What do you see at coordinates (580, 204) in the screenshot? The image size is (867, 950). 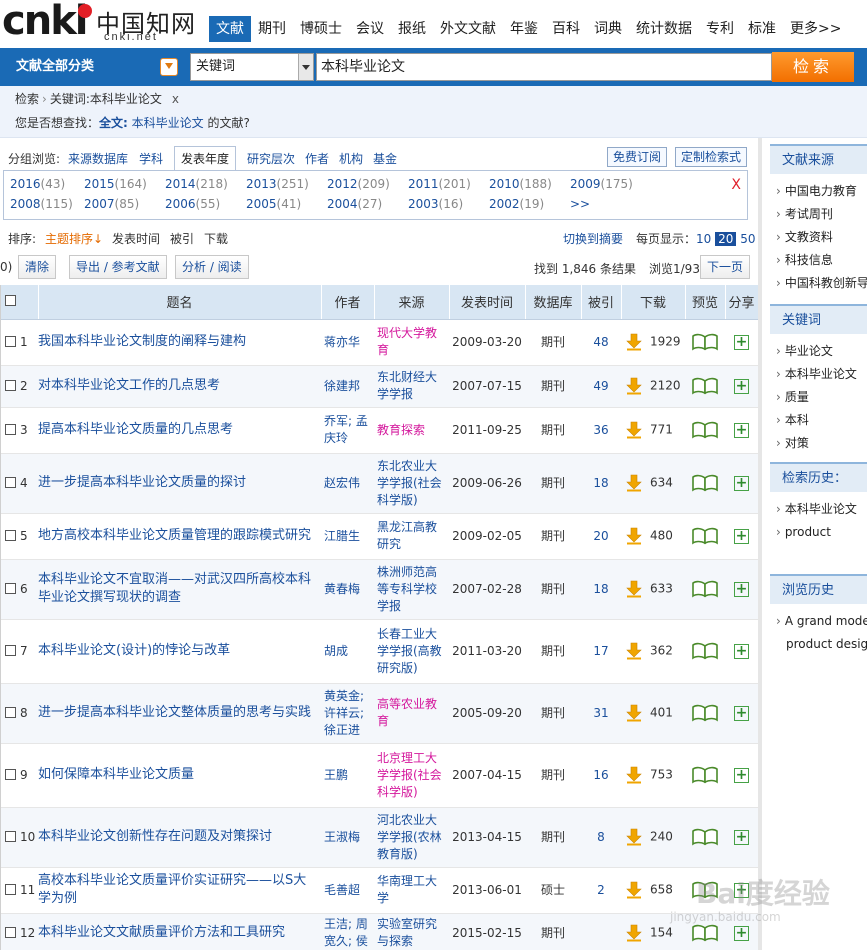 I see `year-filter-item: >>` at bounding box center [580, 204].